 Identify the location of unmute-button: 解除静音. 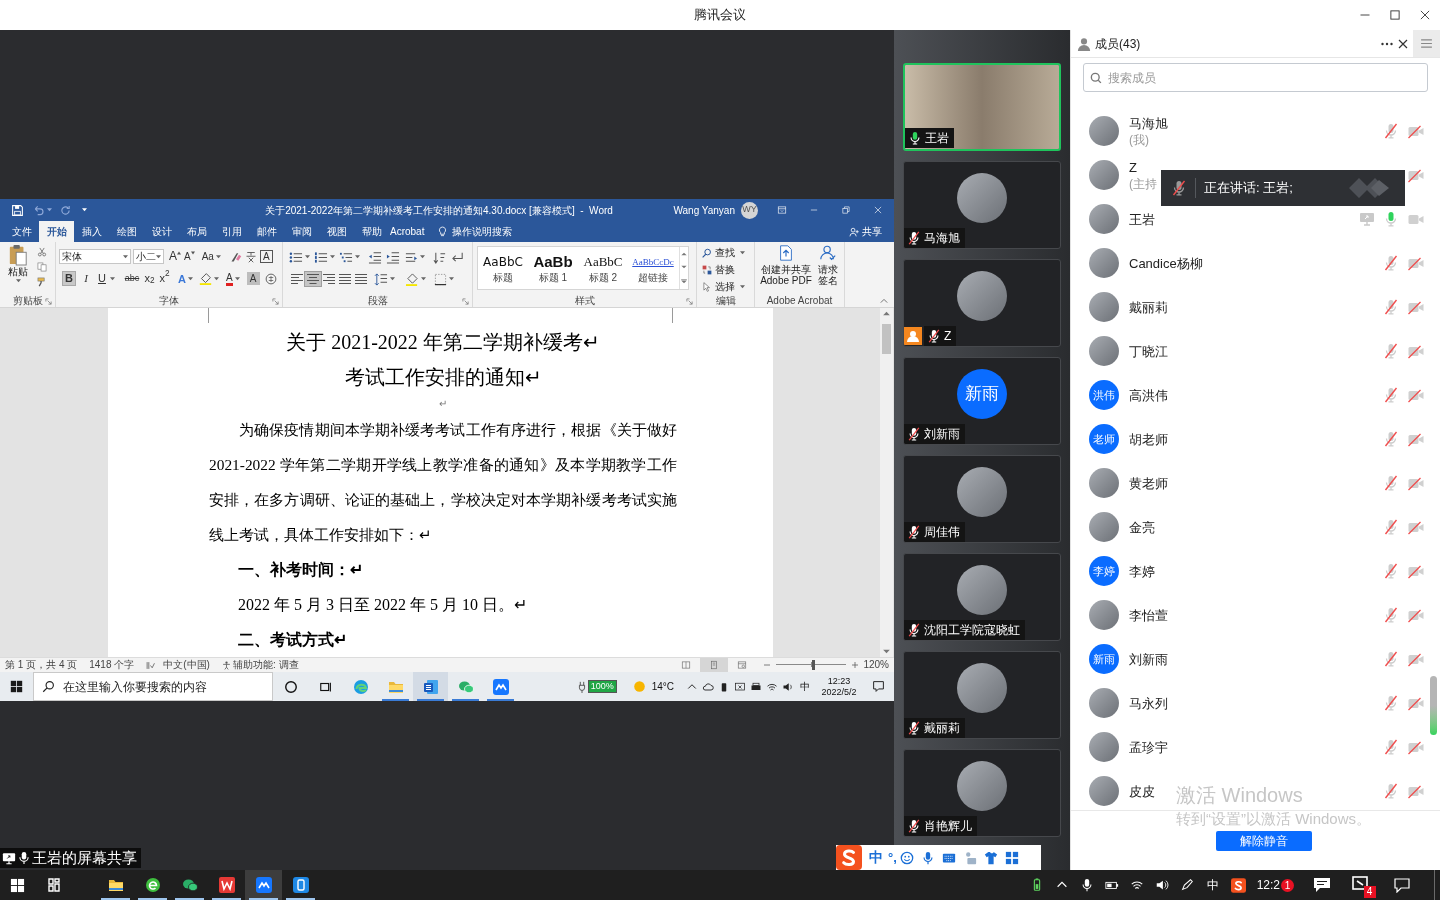
(1263, 841).